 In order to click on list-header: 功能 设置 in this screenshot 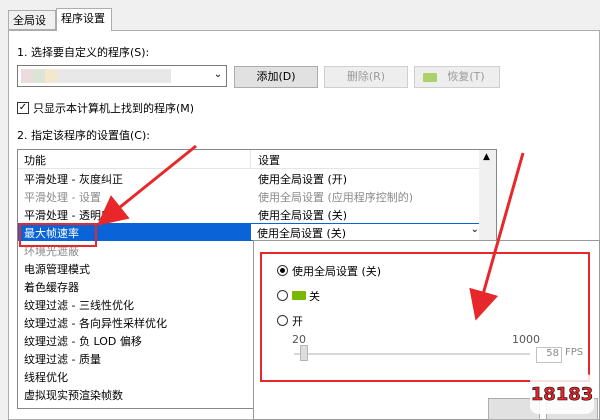, I will do `click(257, 159)`.